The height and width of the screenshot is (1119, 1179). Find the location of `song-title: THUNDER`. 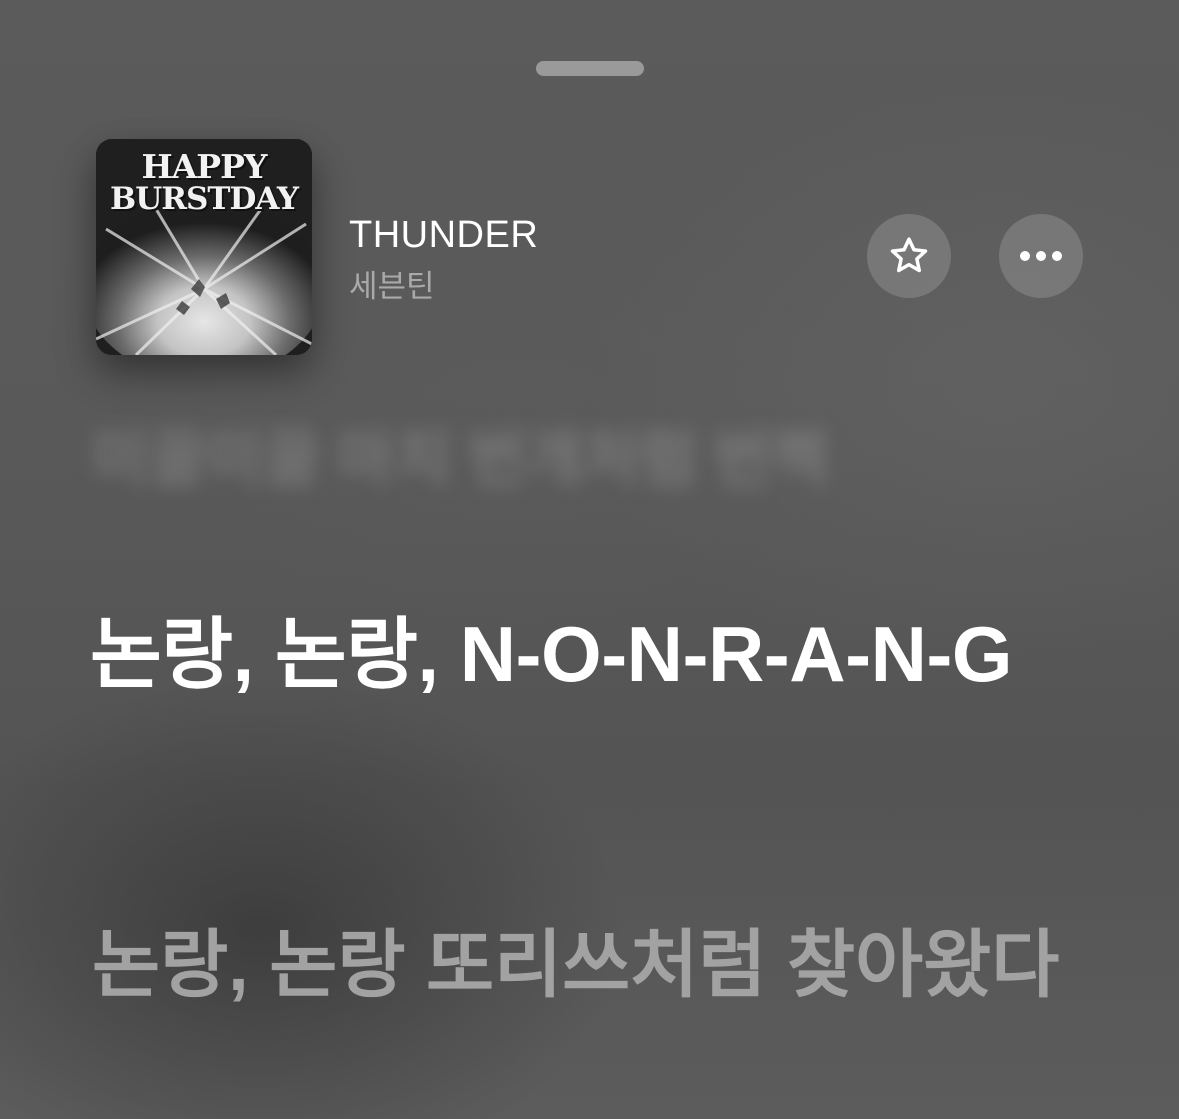

song-title: THUNDER is located at coordinates (444, 235).